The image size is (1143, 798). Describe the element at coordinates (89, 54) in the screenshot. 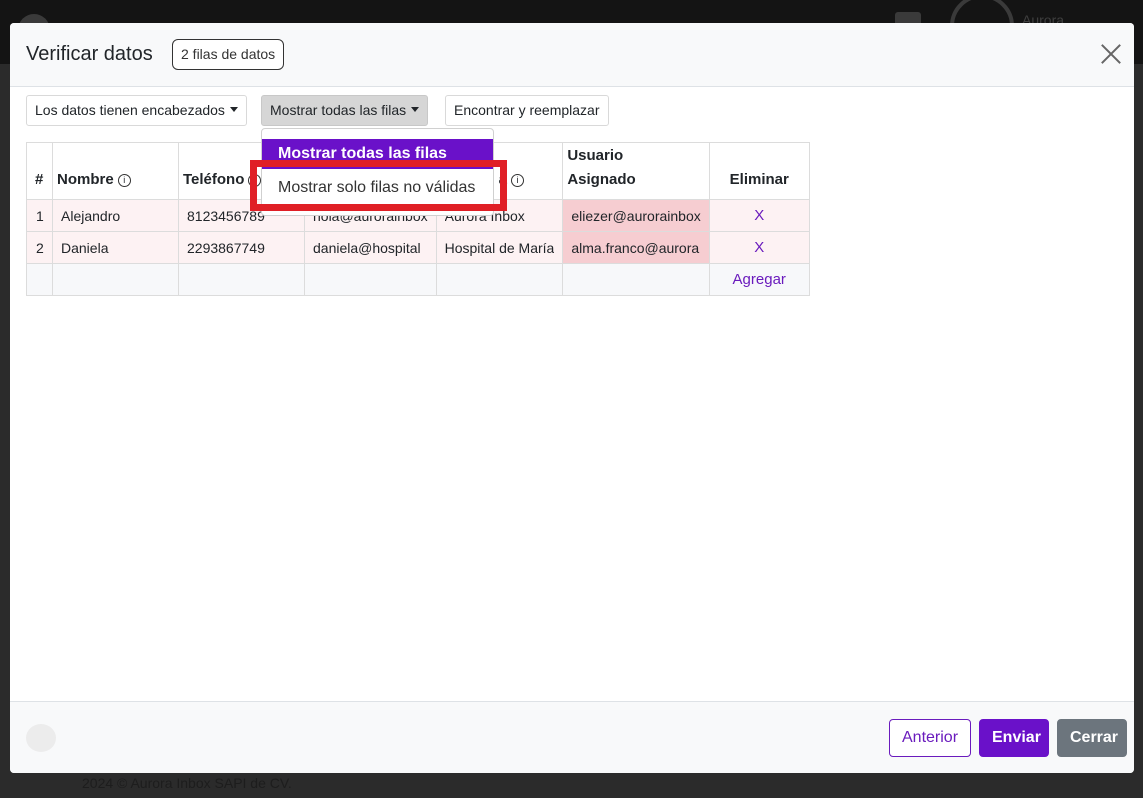

I see `modal-title: Verificar datos` at that location.